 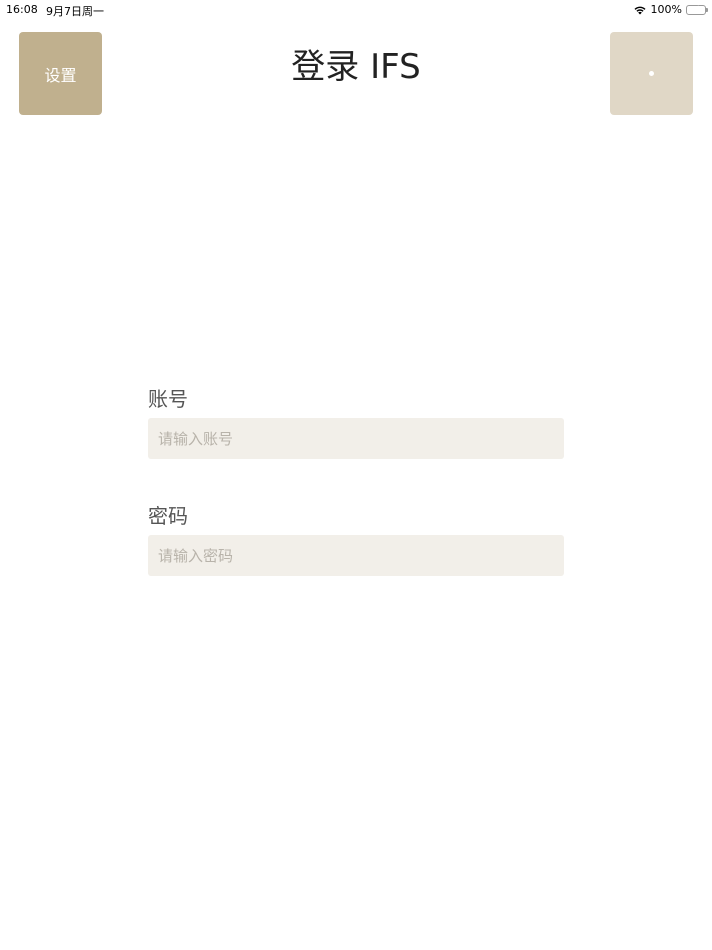 I want to click on status-right: 100% ⚡, so click(x=670, y=9).